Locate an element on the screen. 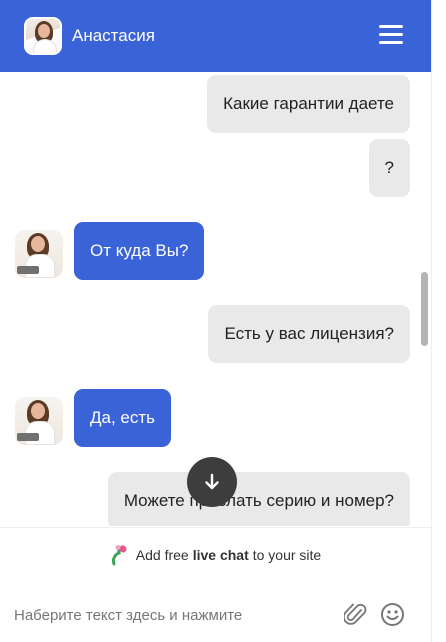  message-outgoing: Можете прислать серию и номер? is located at coordinates (258, 499).